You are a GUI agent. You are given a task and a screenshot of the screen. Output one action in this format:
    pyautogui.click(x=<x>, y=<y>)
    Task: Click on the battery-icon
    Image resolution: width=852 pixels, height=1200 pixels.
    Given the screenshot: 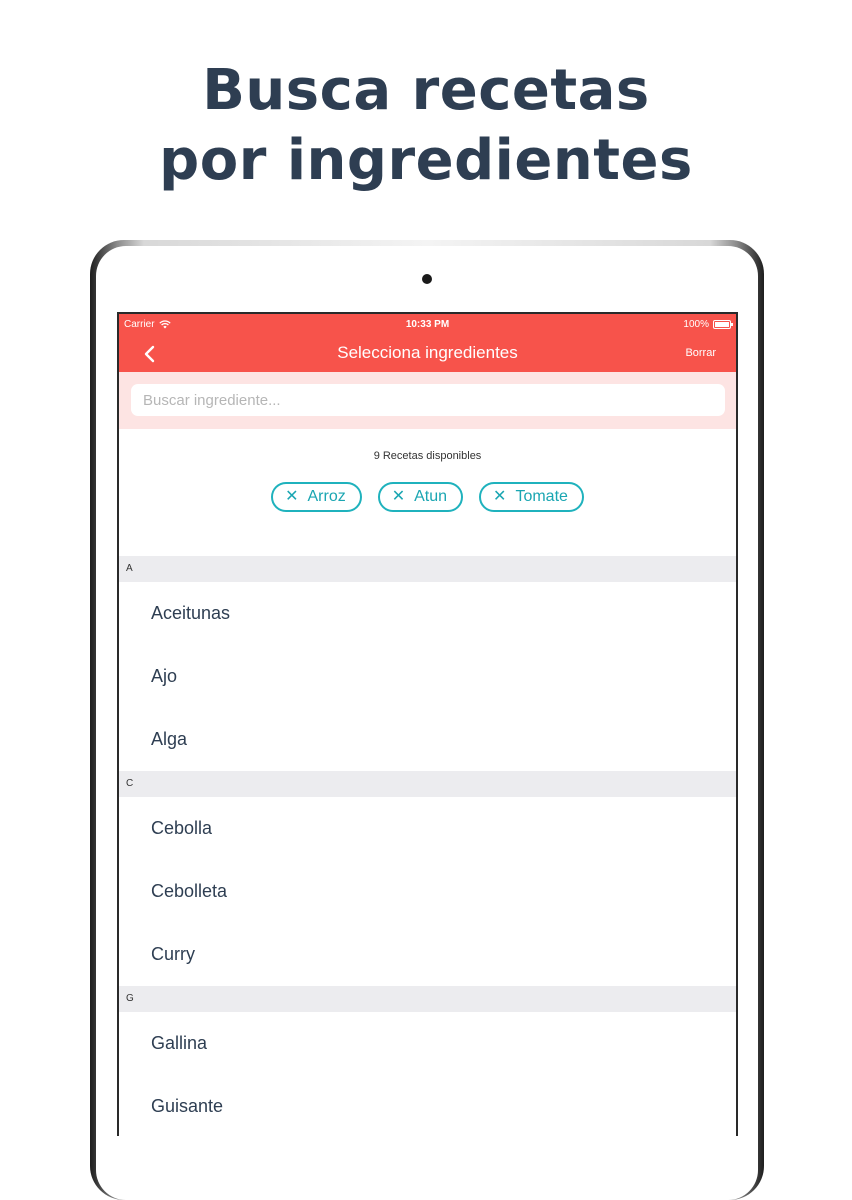 What is the action you would take?
    pyautogui.click(x=723, y=324)
    